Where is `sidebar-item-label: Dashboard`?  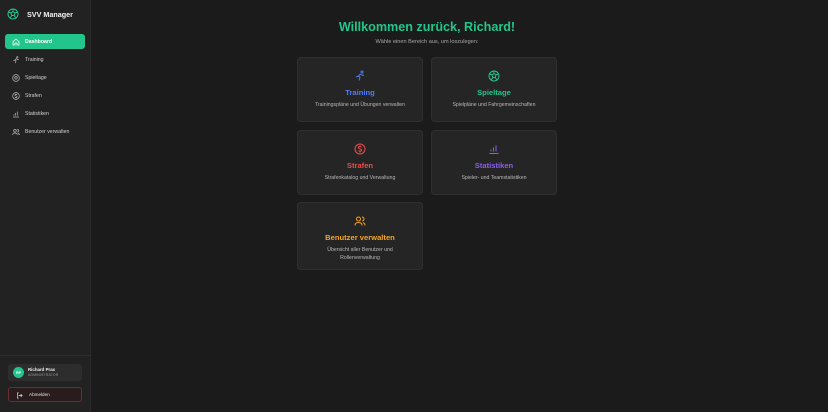 sidebar-item-label: Dashboard is located at coordinates (39, 41).